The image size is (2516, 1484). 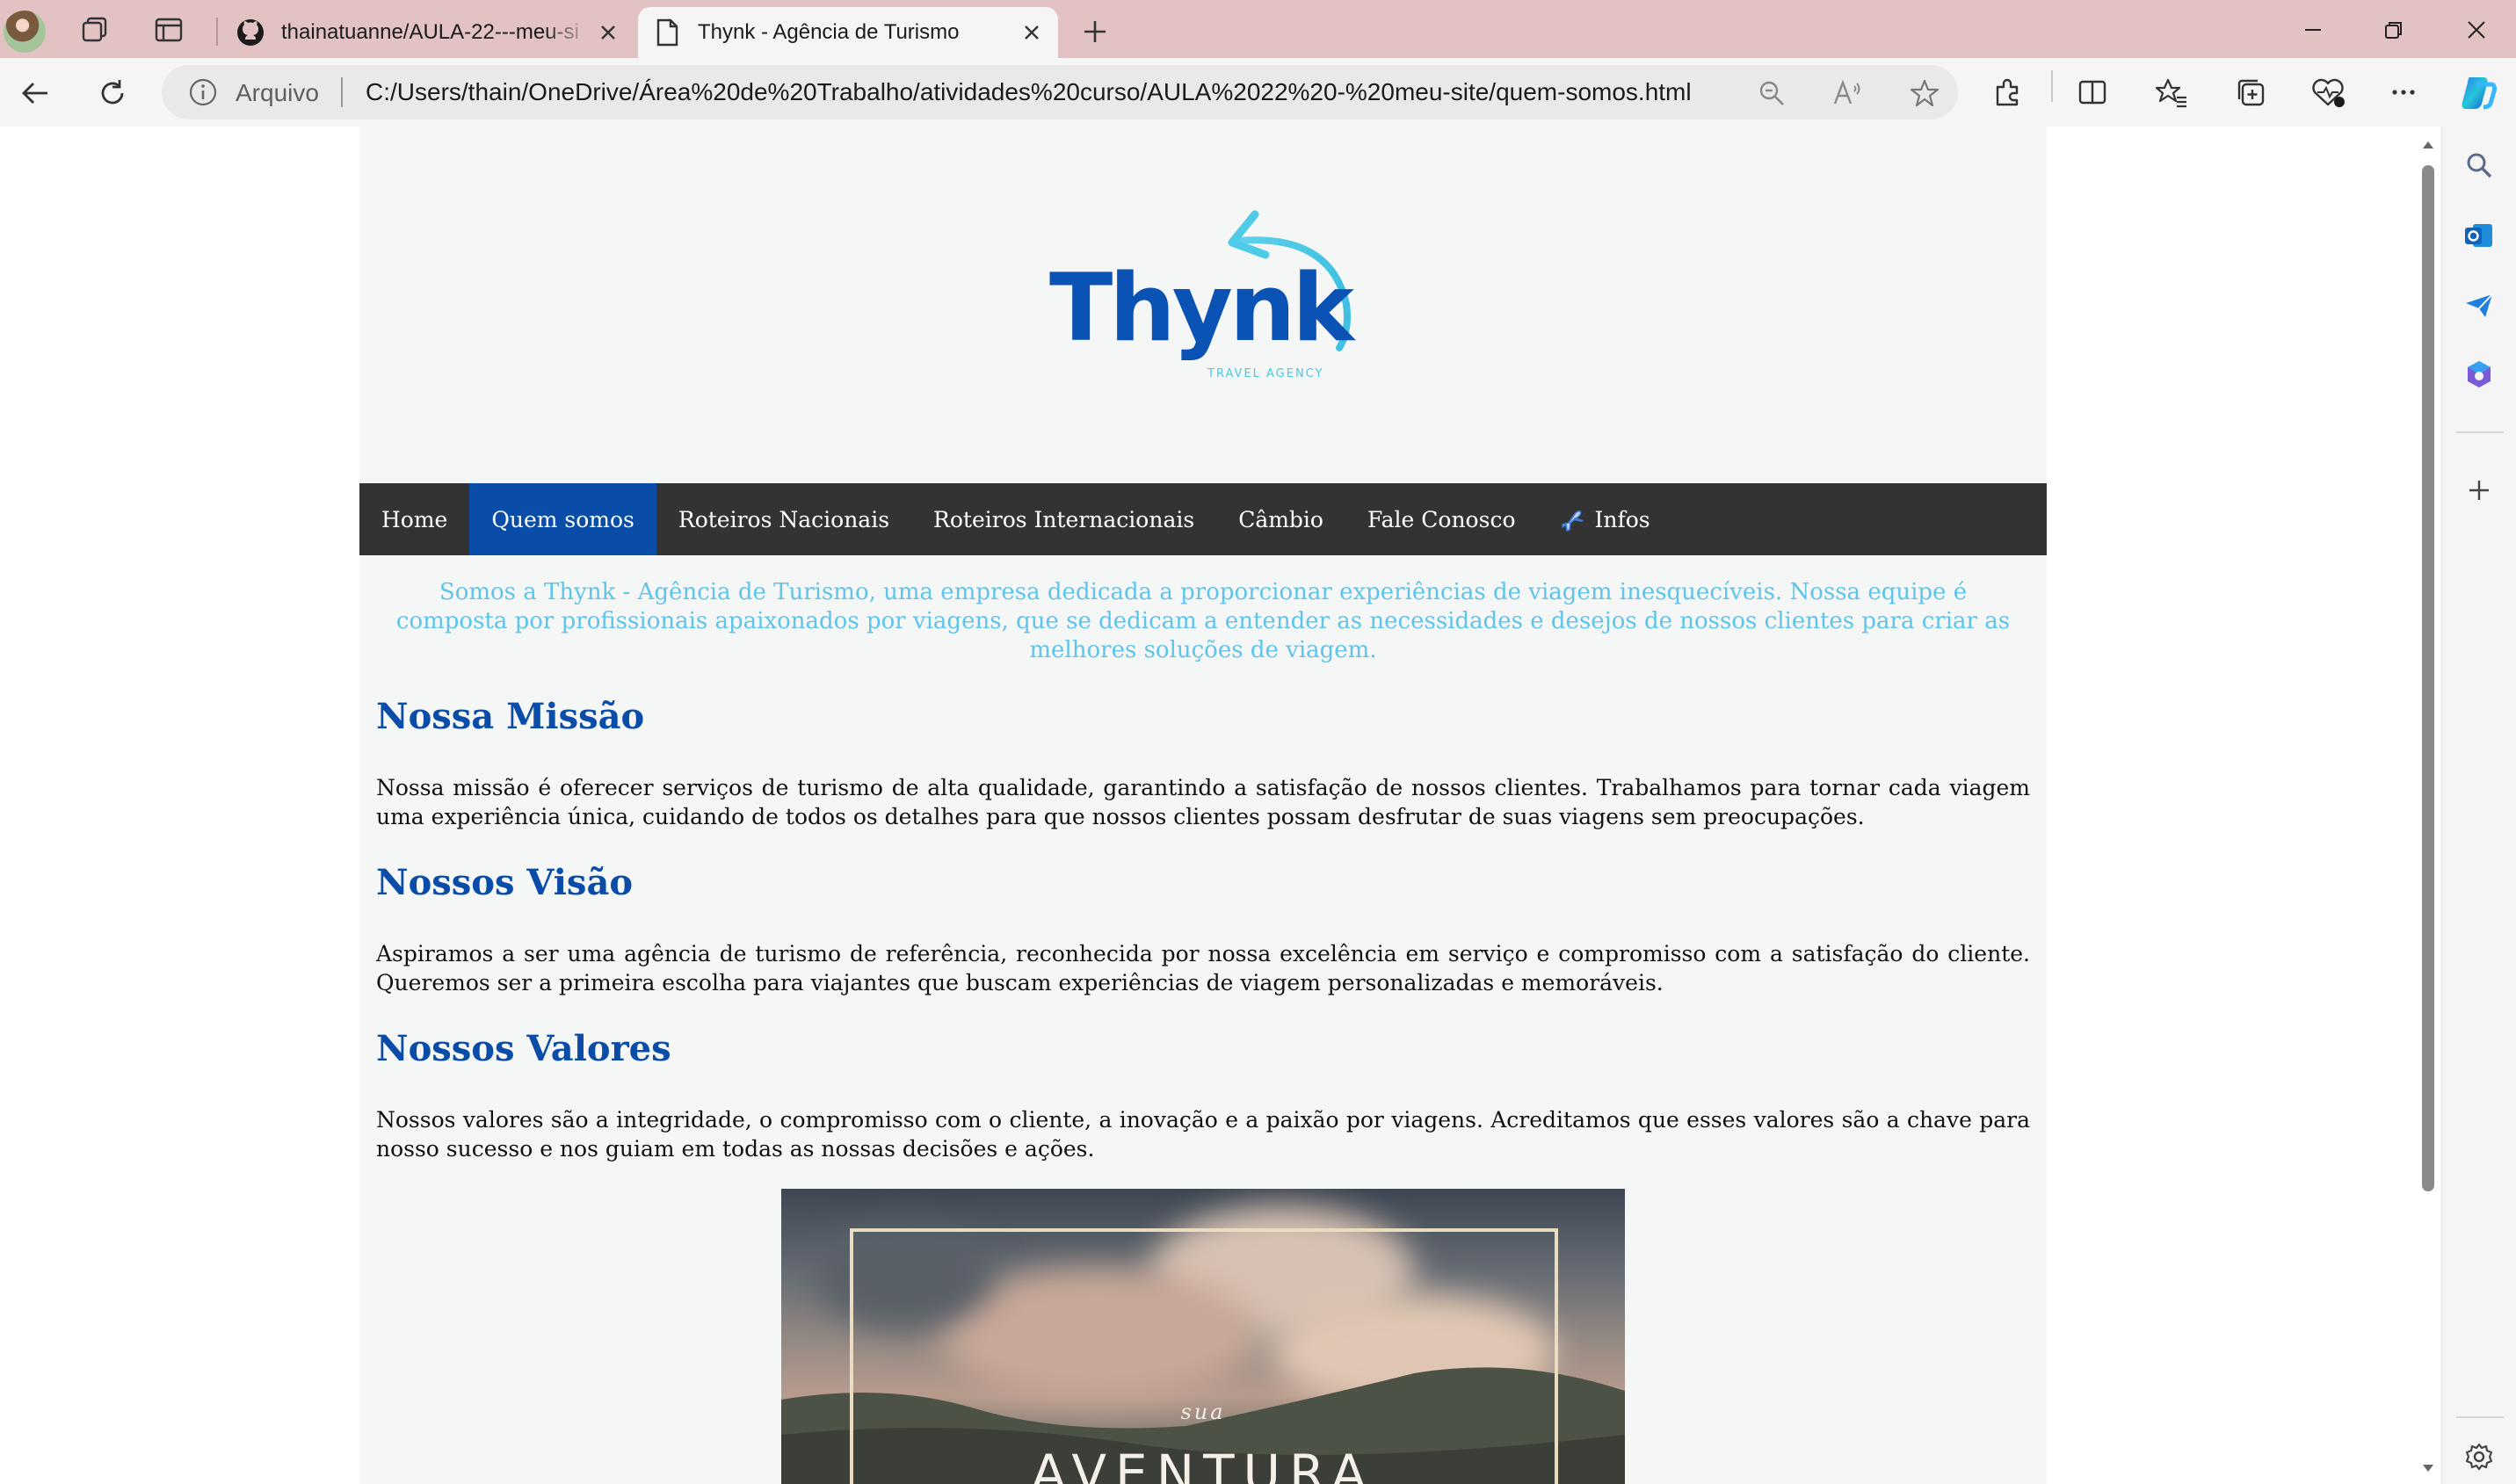 I want to click on refresh-button, so click(x=112, y=93).